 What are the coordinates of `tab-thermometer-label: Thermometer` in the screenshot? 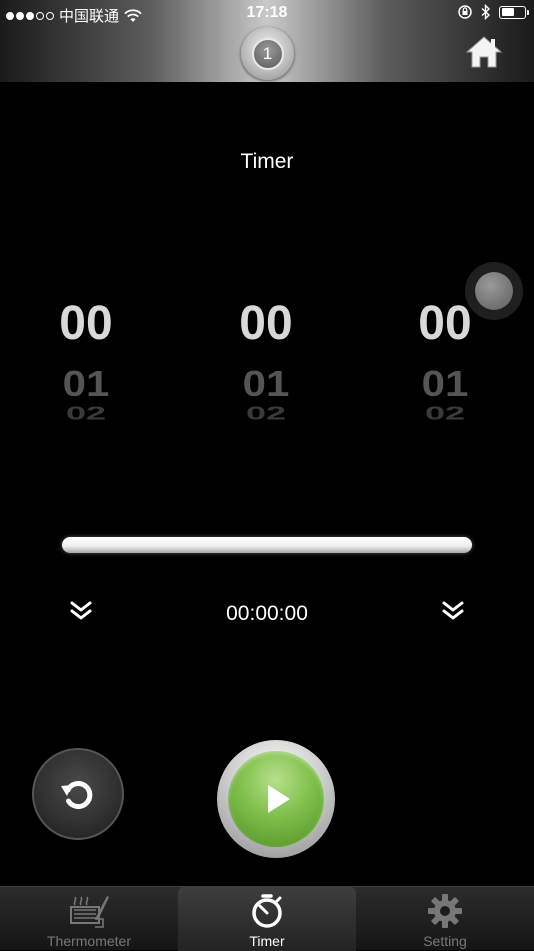 It's located at (89, 941).